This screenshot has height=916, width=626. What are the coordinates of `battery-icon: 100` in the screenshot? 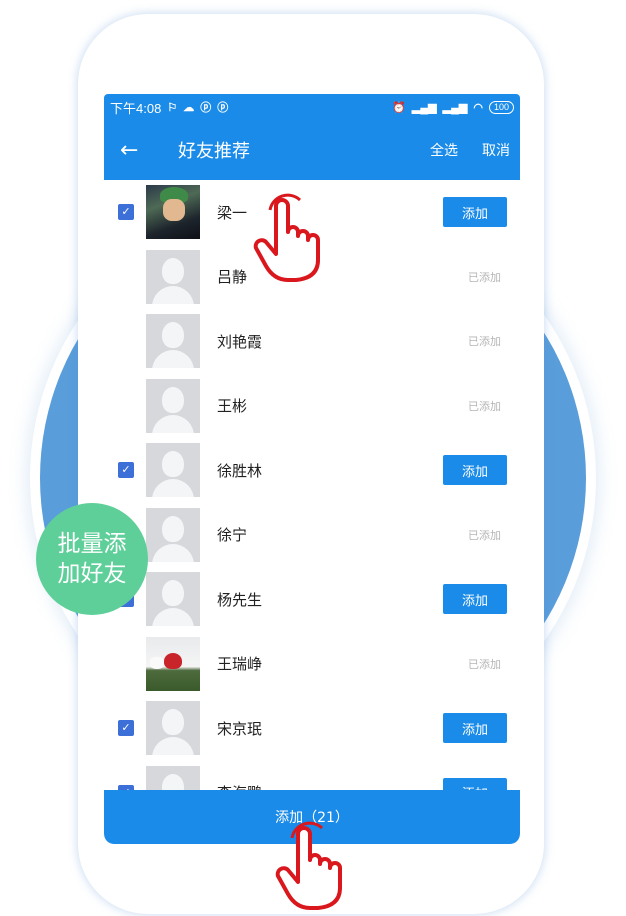 It's located at (501, 107).